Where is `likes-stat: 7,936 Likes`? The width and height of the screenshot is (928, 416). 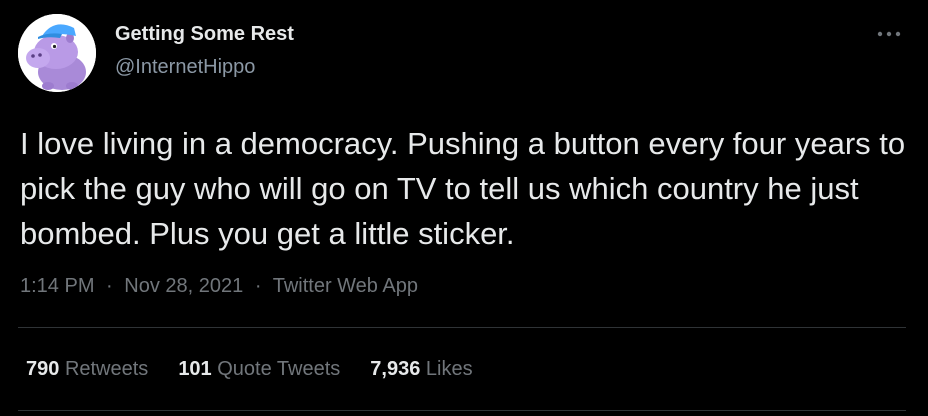
likes-stat: 7,936 Likes is located at coordinates (421, 369).